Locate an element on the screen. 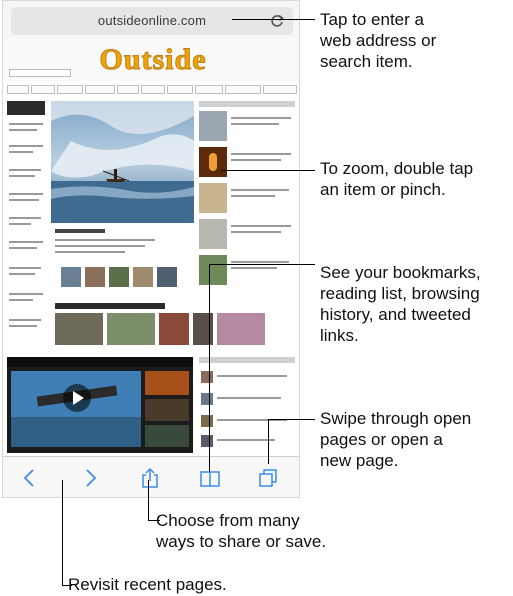  share-callout: Choose from many ways to share or save. is located at coordinates (241, 531).